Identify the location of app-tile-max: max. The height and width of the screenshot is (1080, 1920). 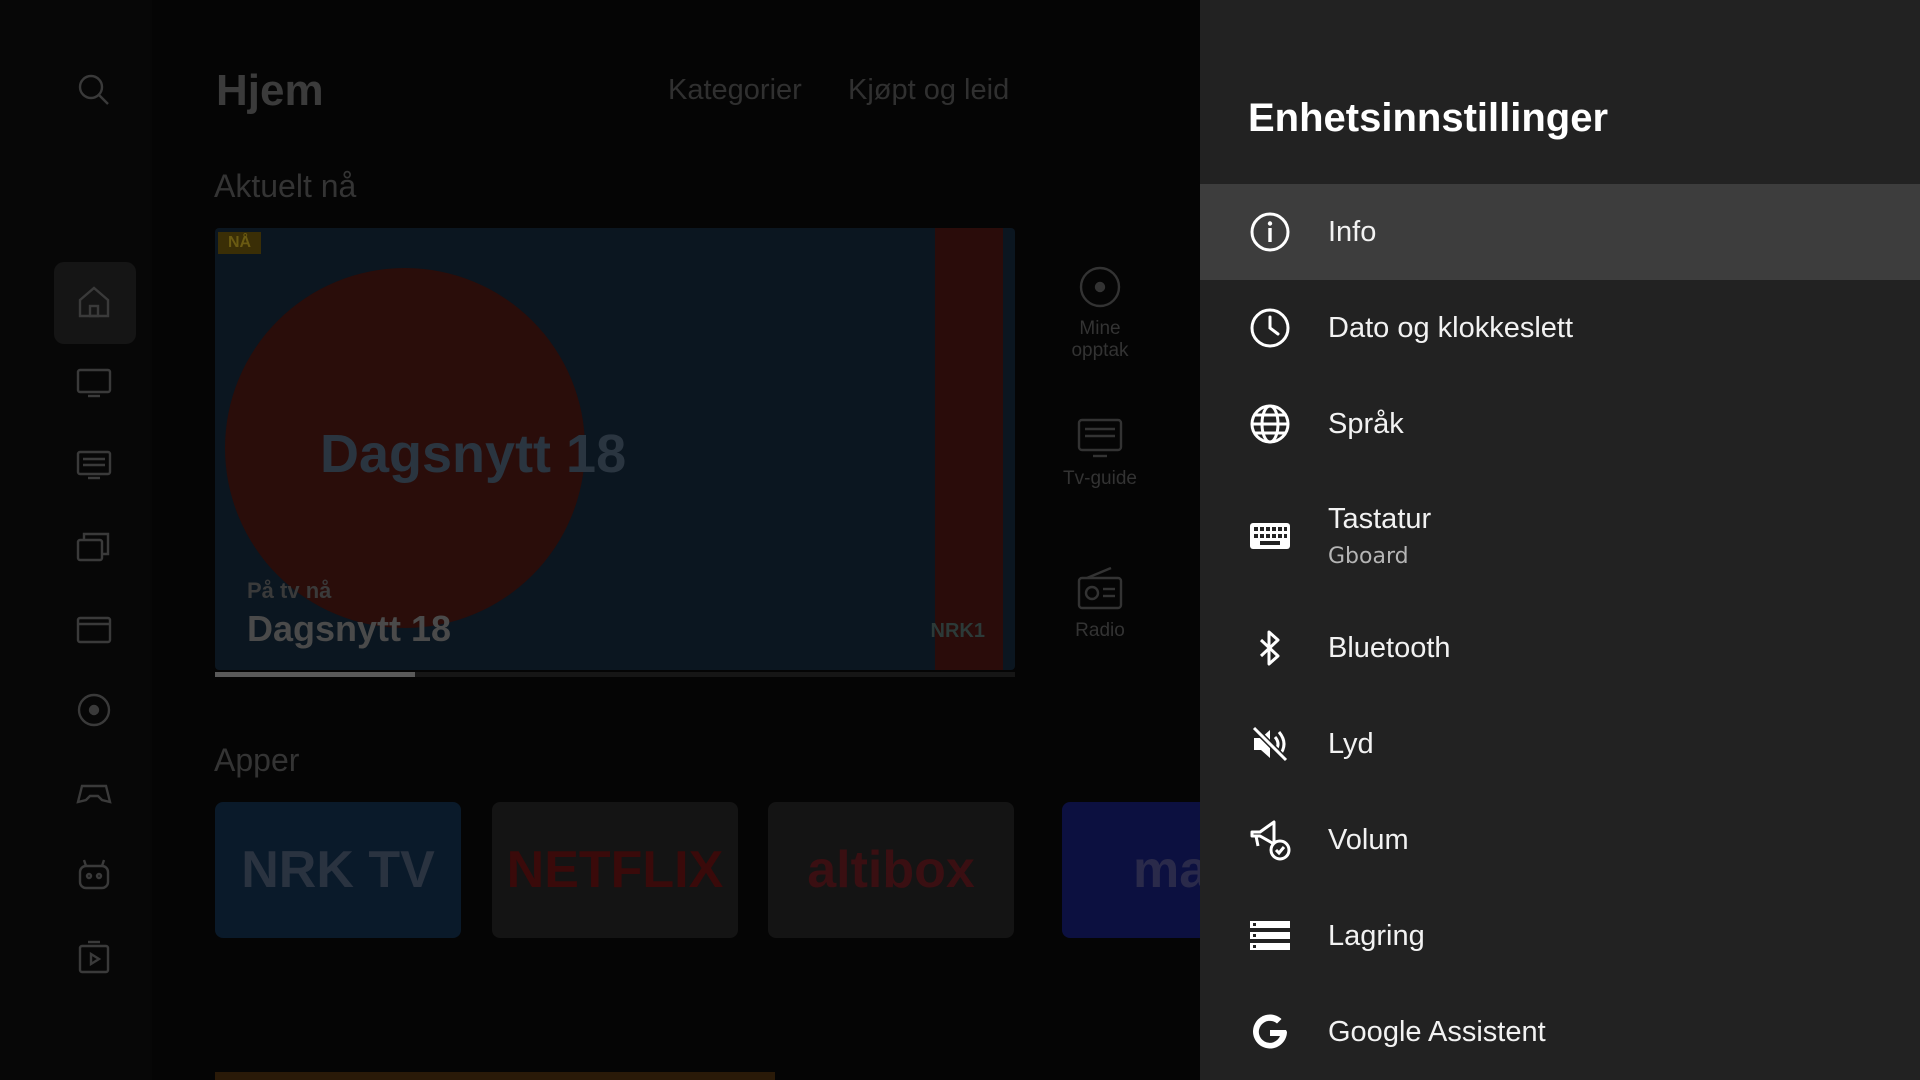
(1131, 870).